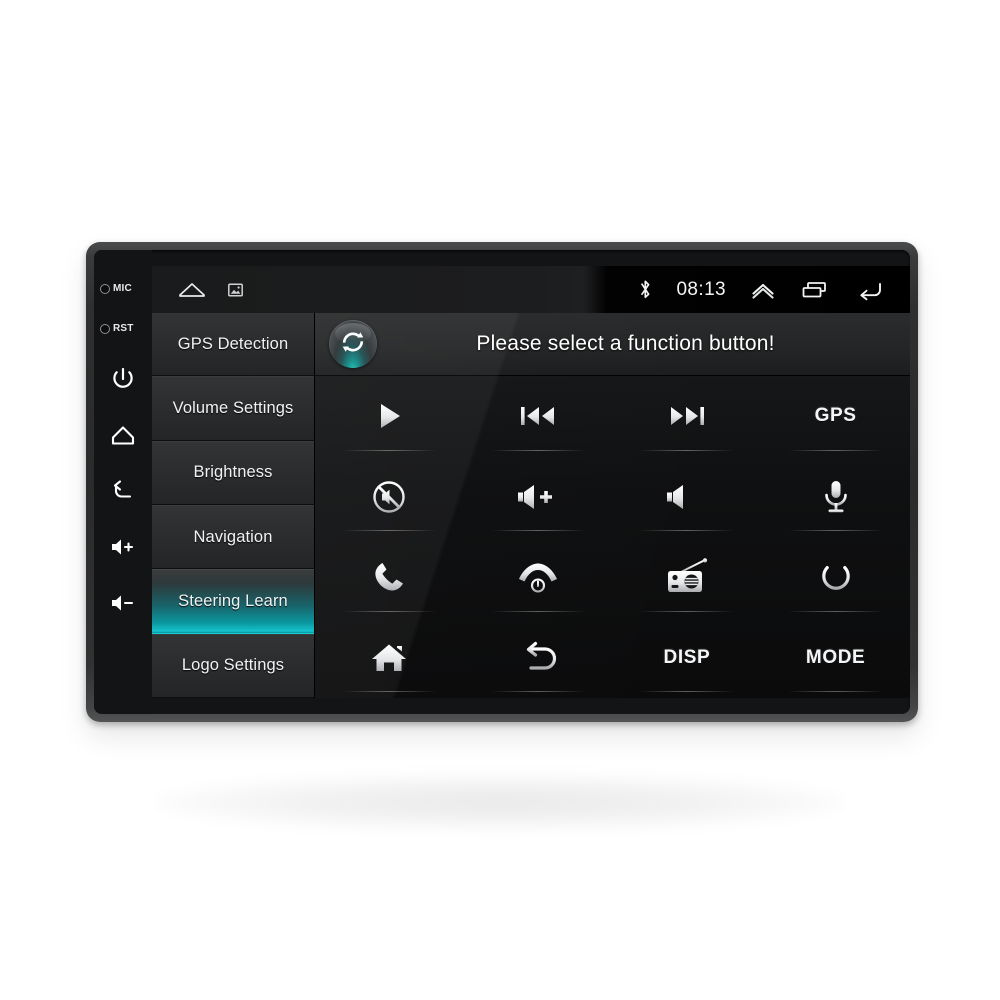  I want to click on previous-button, so click(538, 416).